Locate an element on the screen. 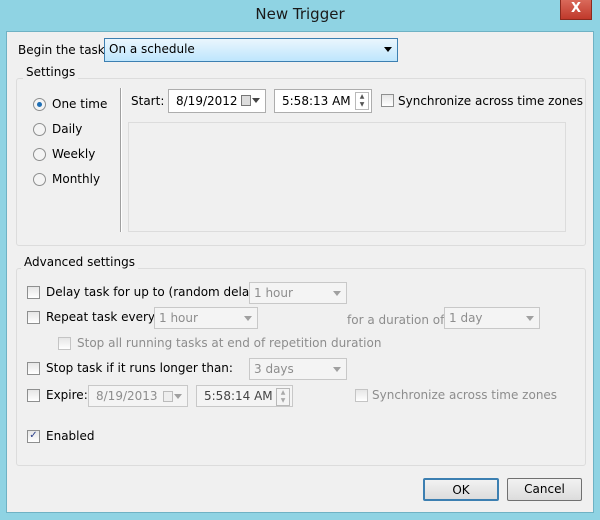 The width and height of the screenshot is (600, 520). repeat-dropdown: 1 hour is located at coordinates (206, 318).